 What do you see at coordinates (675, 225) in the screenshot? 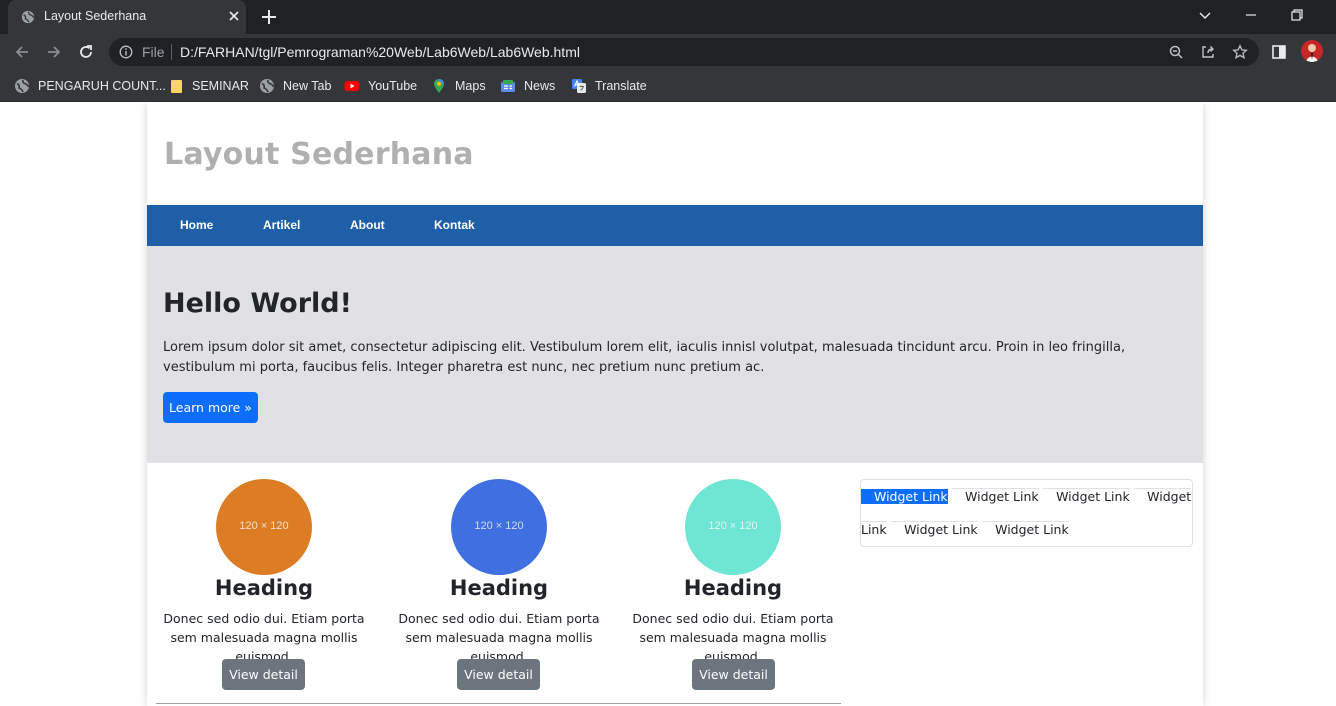
I see `main-navbar: Home Artikel About Kontak` at bounding box center [675, 225].